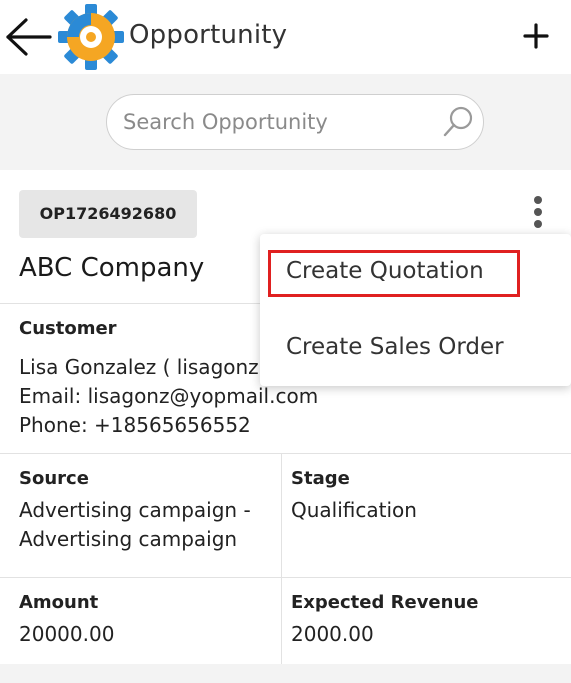 This screenshot has width=571, height=683. I want to click on stage-label: Stage, so click(320, 478).